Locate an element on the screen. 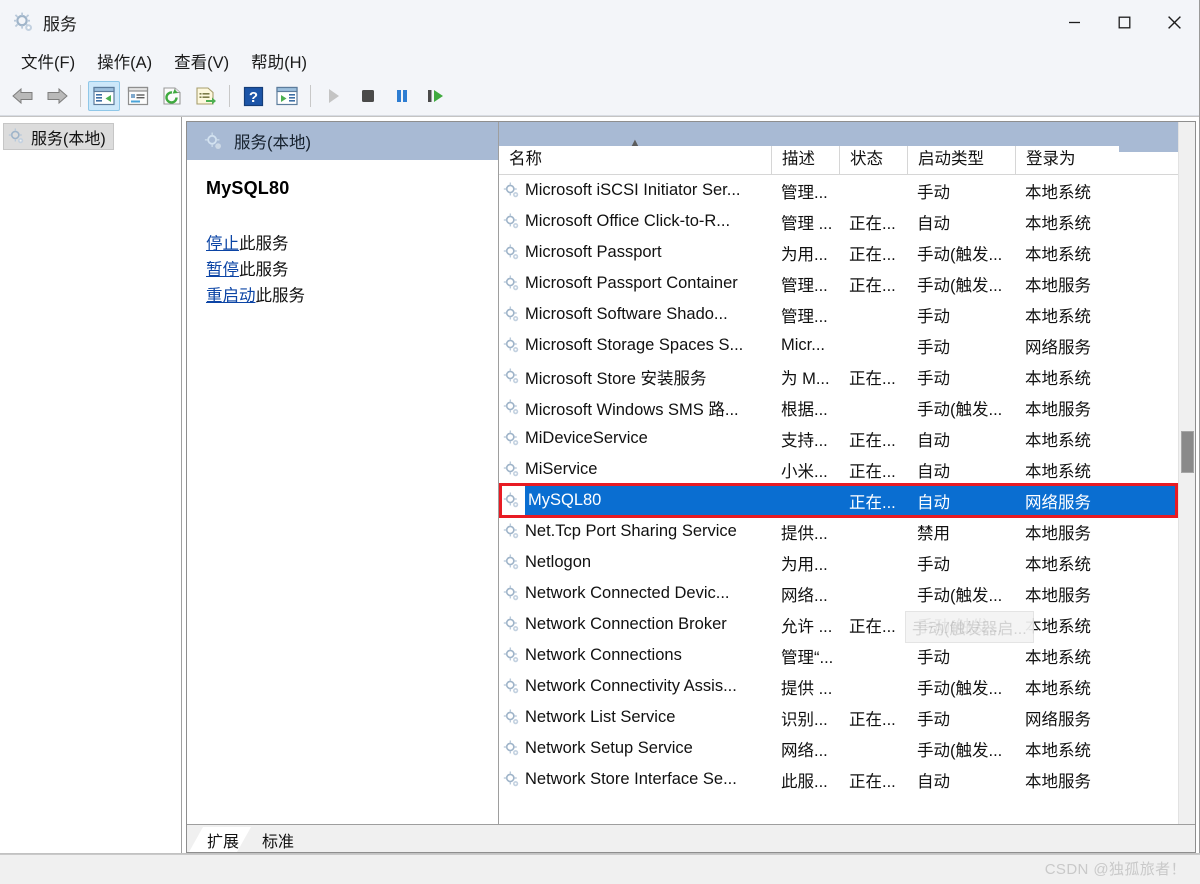 This screenshot has width=1200, height=884. tab-standard-label: 标准 is located at coordinates (278, 842).